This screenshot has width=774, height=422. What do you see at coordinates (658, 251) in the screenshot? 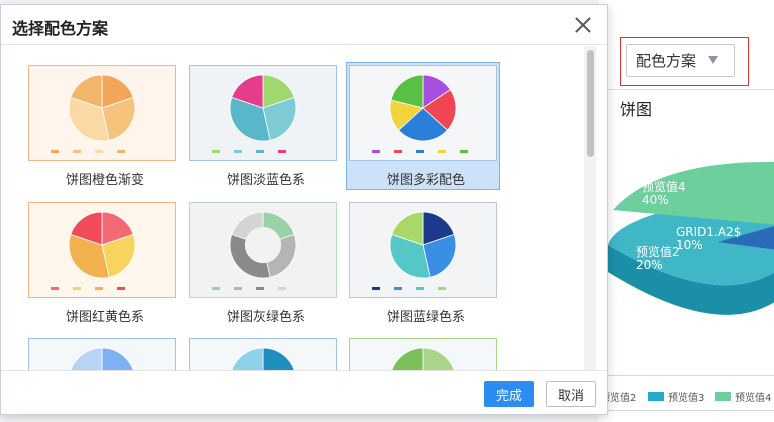
I see `slice-label-2-name: 预览值2` at bounding box center [658, 251].